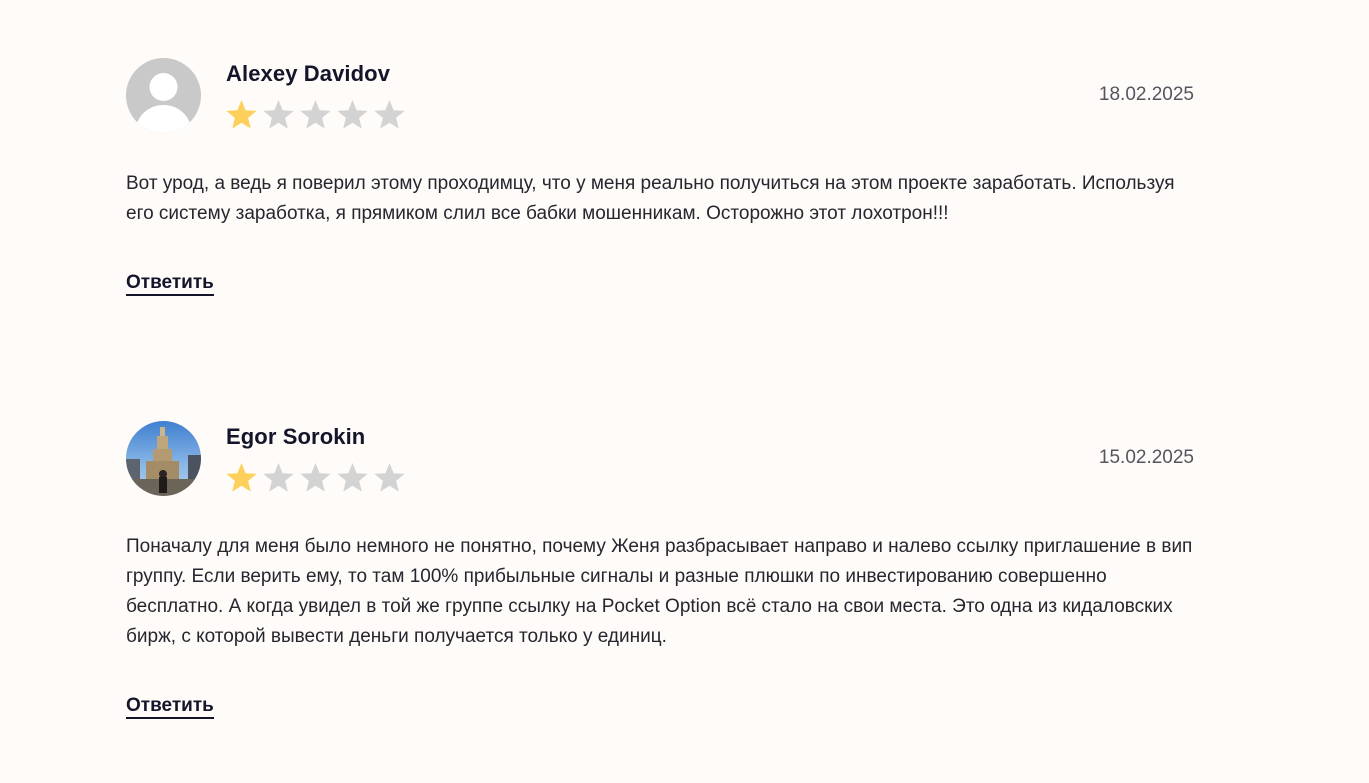  I want to click on review-header: Alexey Davidov 18.02.2025, so click(660, 96).